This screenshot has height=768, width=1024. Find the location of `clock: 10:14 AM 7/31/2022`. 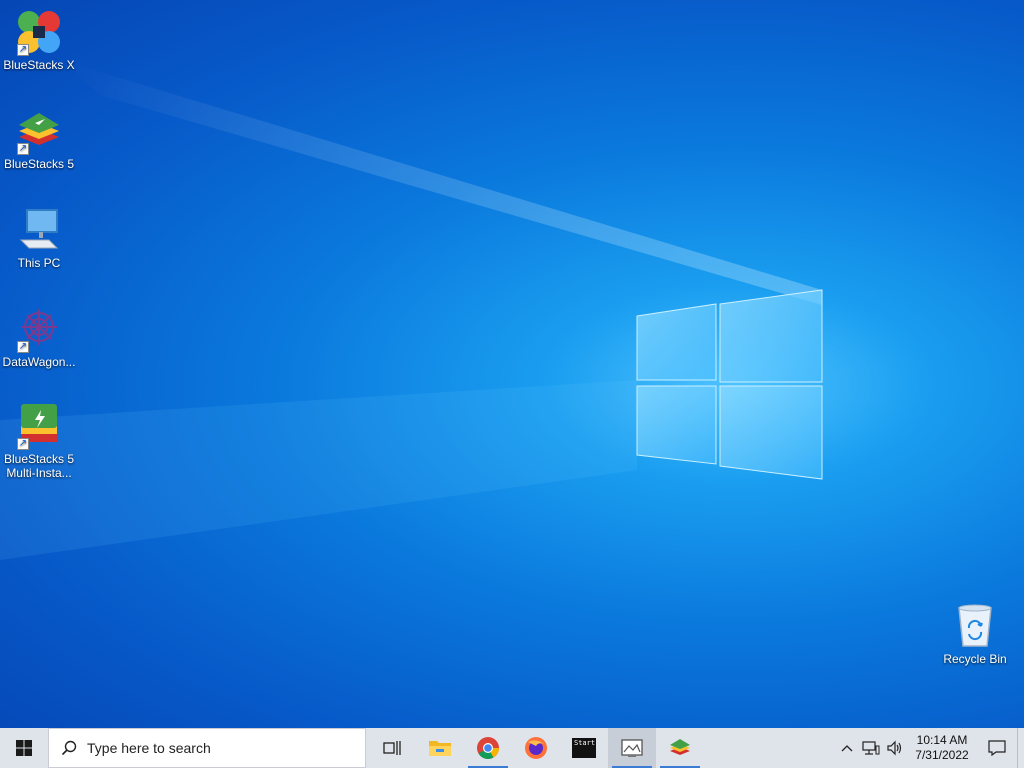

clock: 10:14 AM 7/31/2022 is located at coordinates (942, 748).